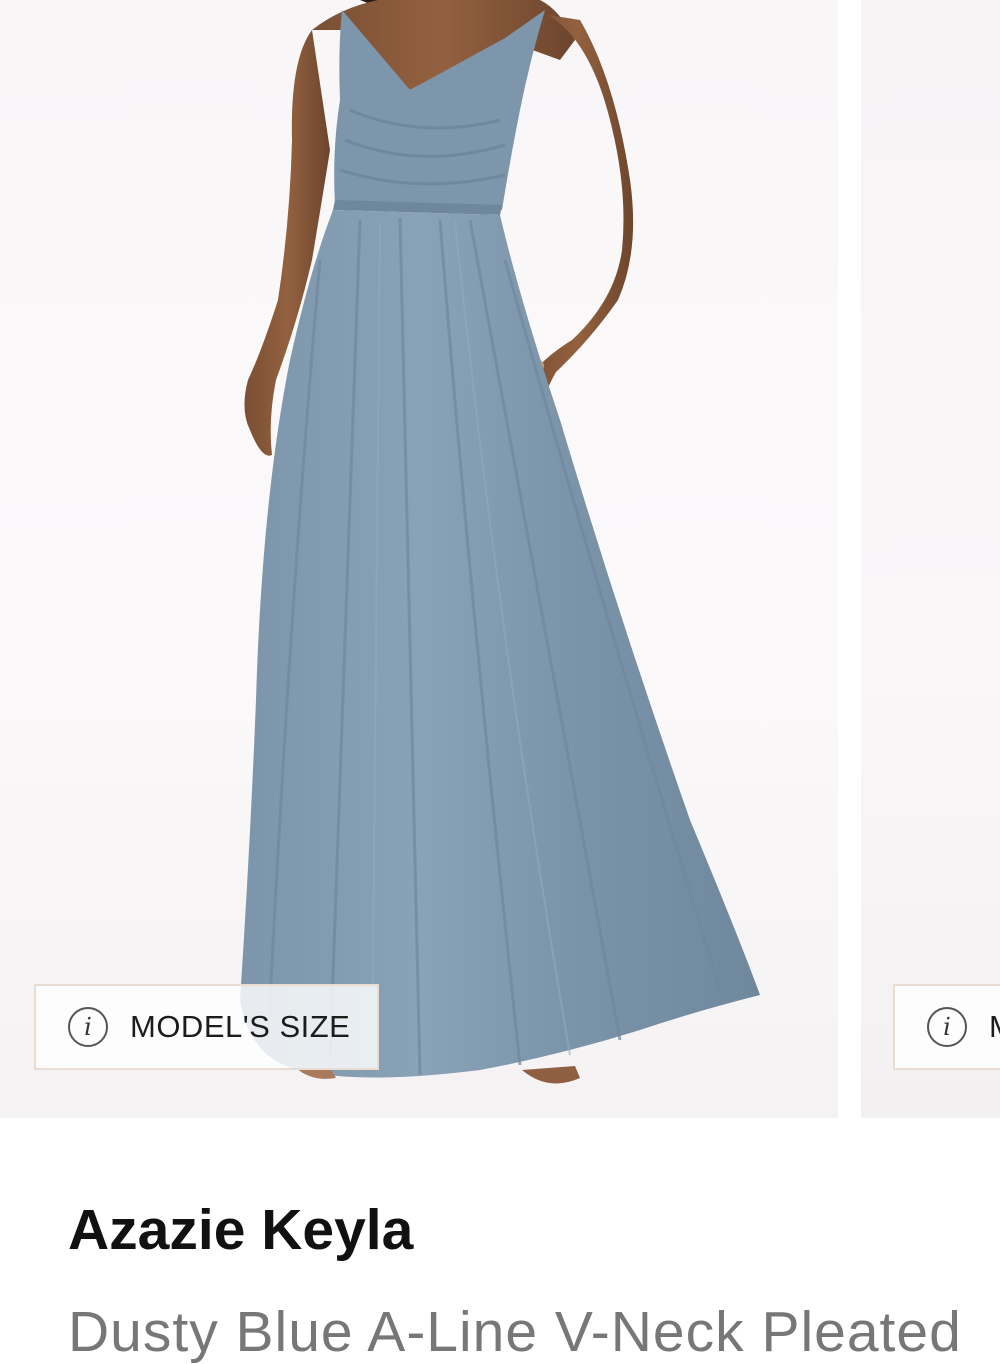  What do you see at coordinates (930, 559) in the screenshot?
I see `product-image-slide: i MODEL'S SIZE` at bounding box center [930, 559].